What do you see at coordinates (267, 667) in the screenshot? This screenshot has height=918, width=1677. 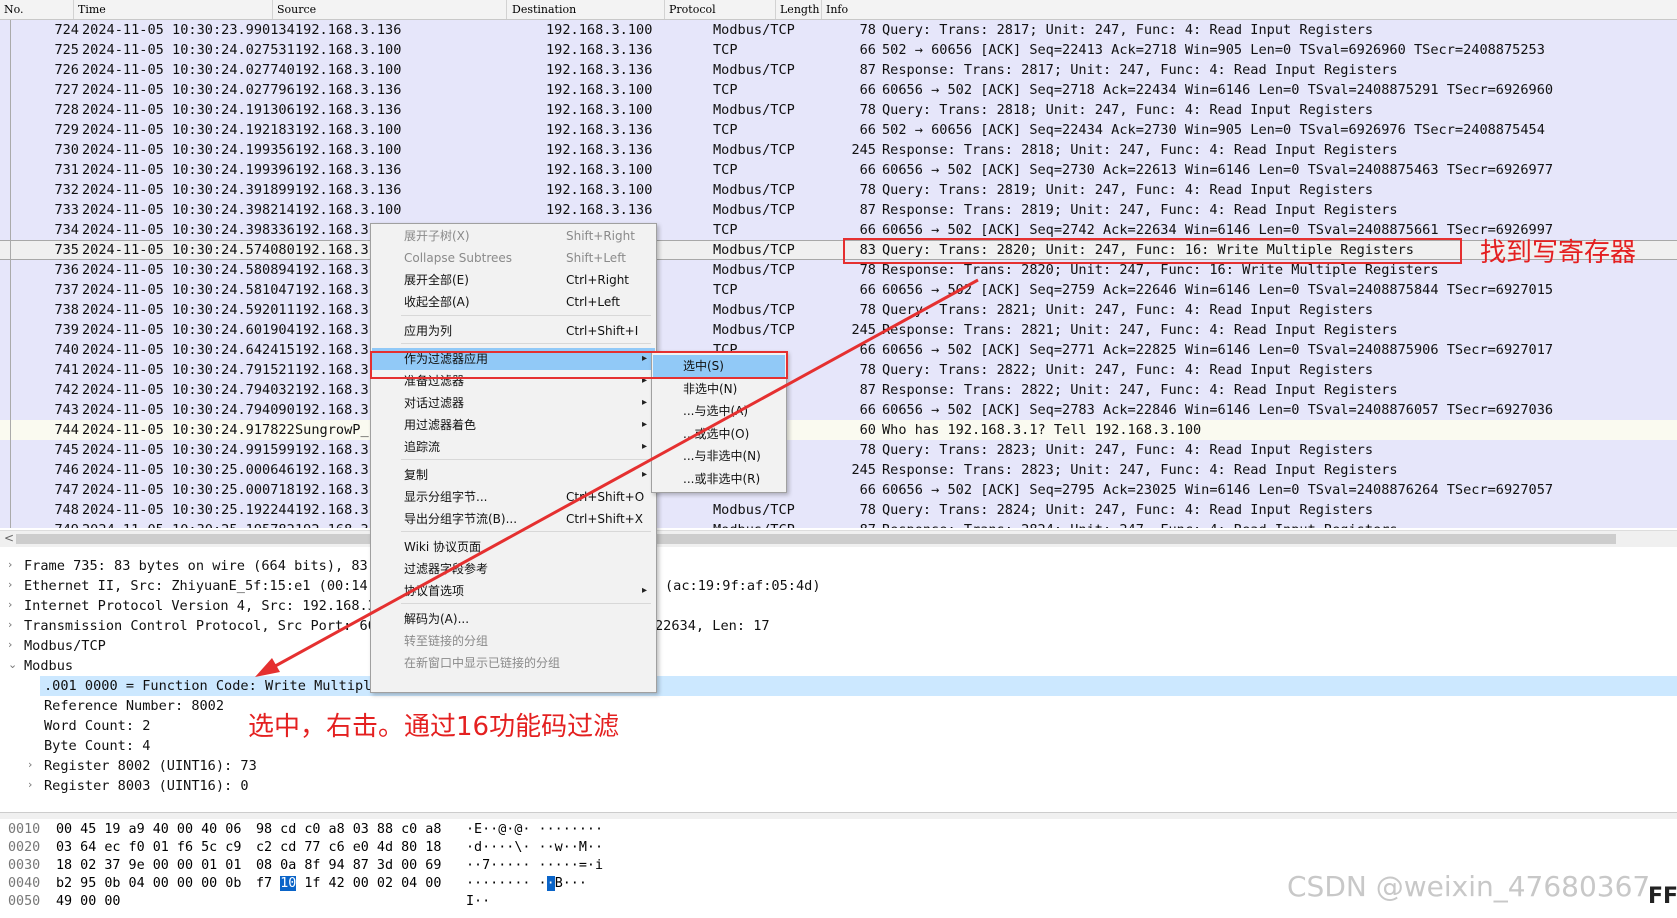 I see `arrowhead-icon` at bounding box center [267, 667].